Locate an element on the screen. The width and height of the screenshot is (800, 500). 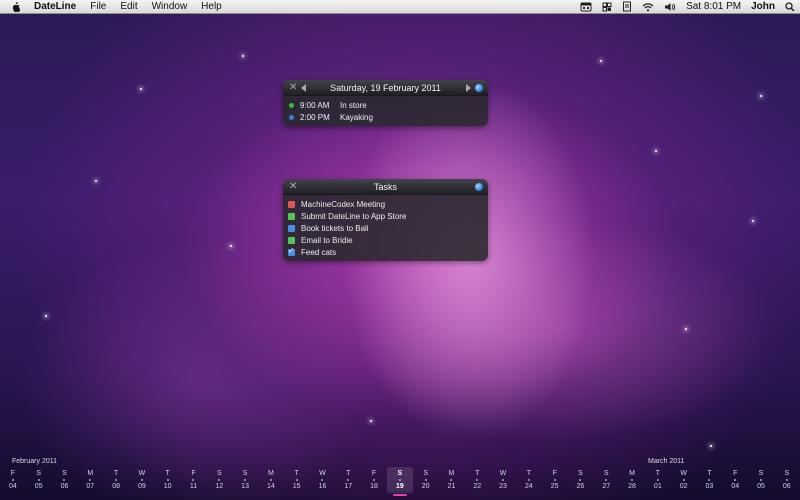
day-of-week: T is located at coordinates (528, 473).